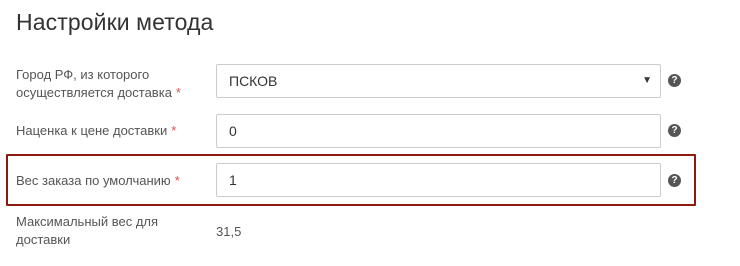 The height and width of the screenshot is (266, 740). I want to click on max-weight-value: 31,5, so click(229, 231).